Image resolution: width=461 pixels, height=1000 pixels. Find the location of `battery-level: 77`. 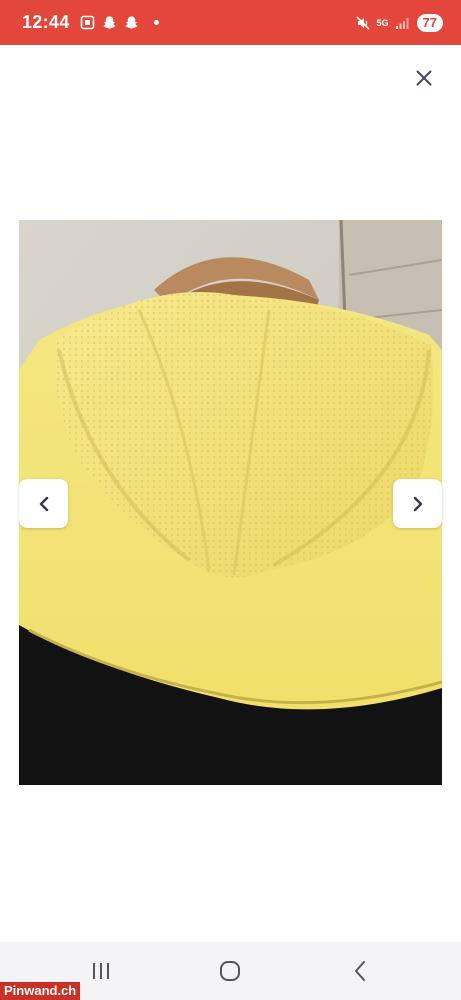

battery-level: 77 is located at coordinates (429, 22).